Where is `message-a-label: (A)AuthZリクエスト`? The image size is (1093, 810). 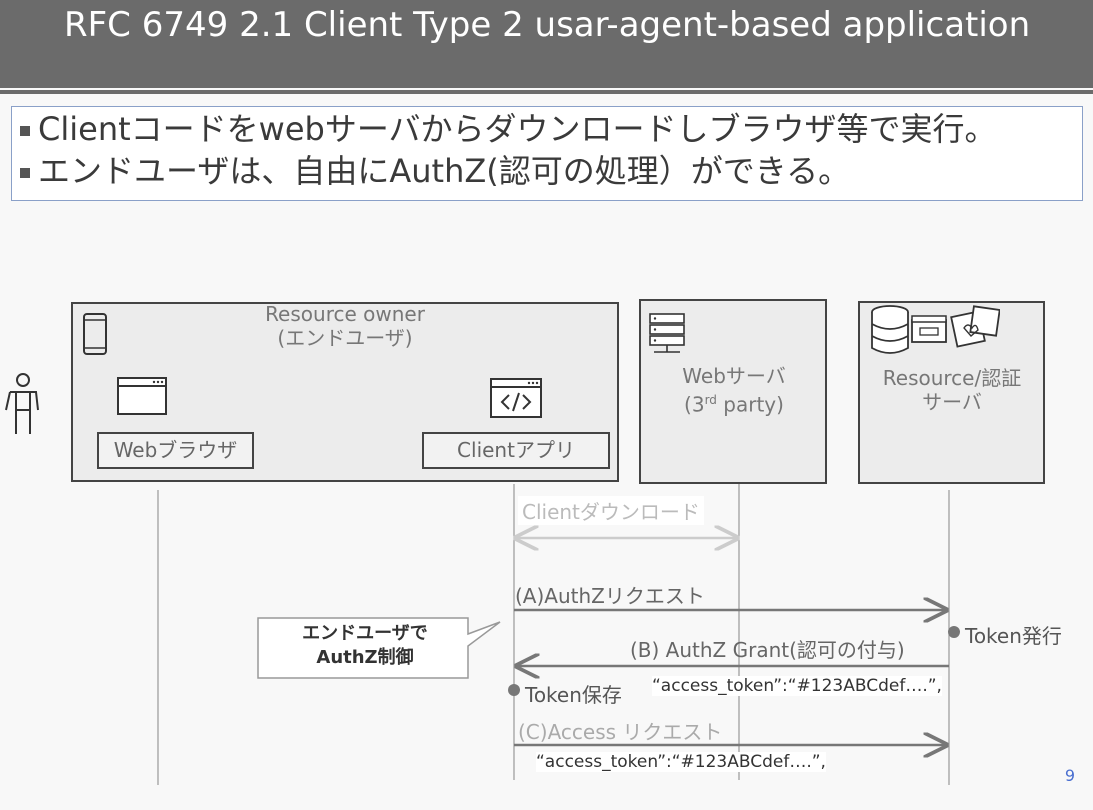
message-a-label: (A)AuthZリクエスト is located at coordinates (610, 596).